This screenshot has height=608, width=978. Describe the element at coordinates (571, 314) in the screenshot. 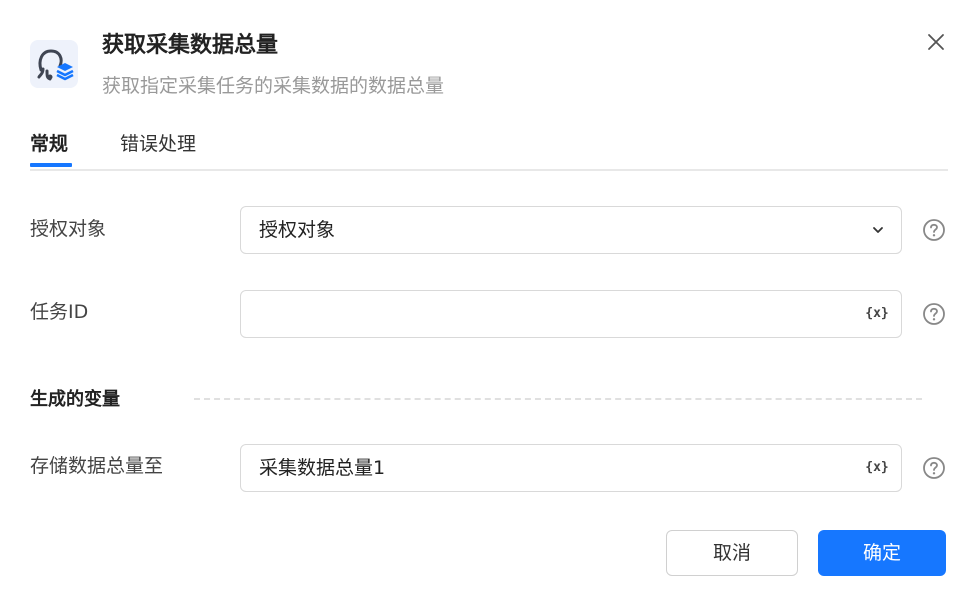

I see `task-id-input: {x}` at that location.